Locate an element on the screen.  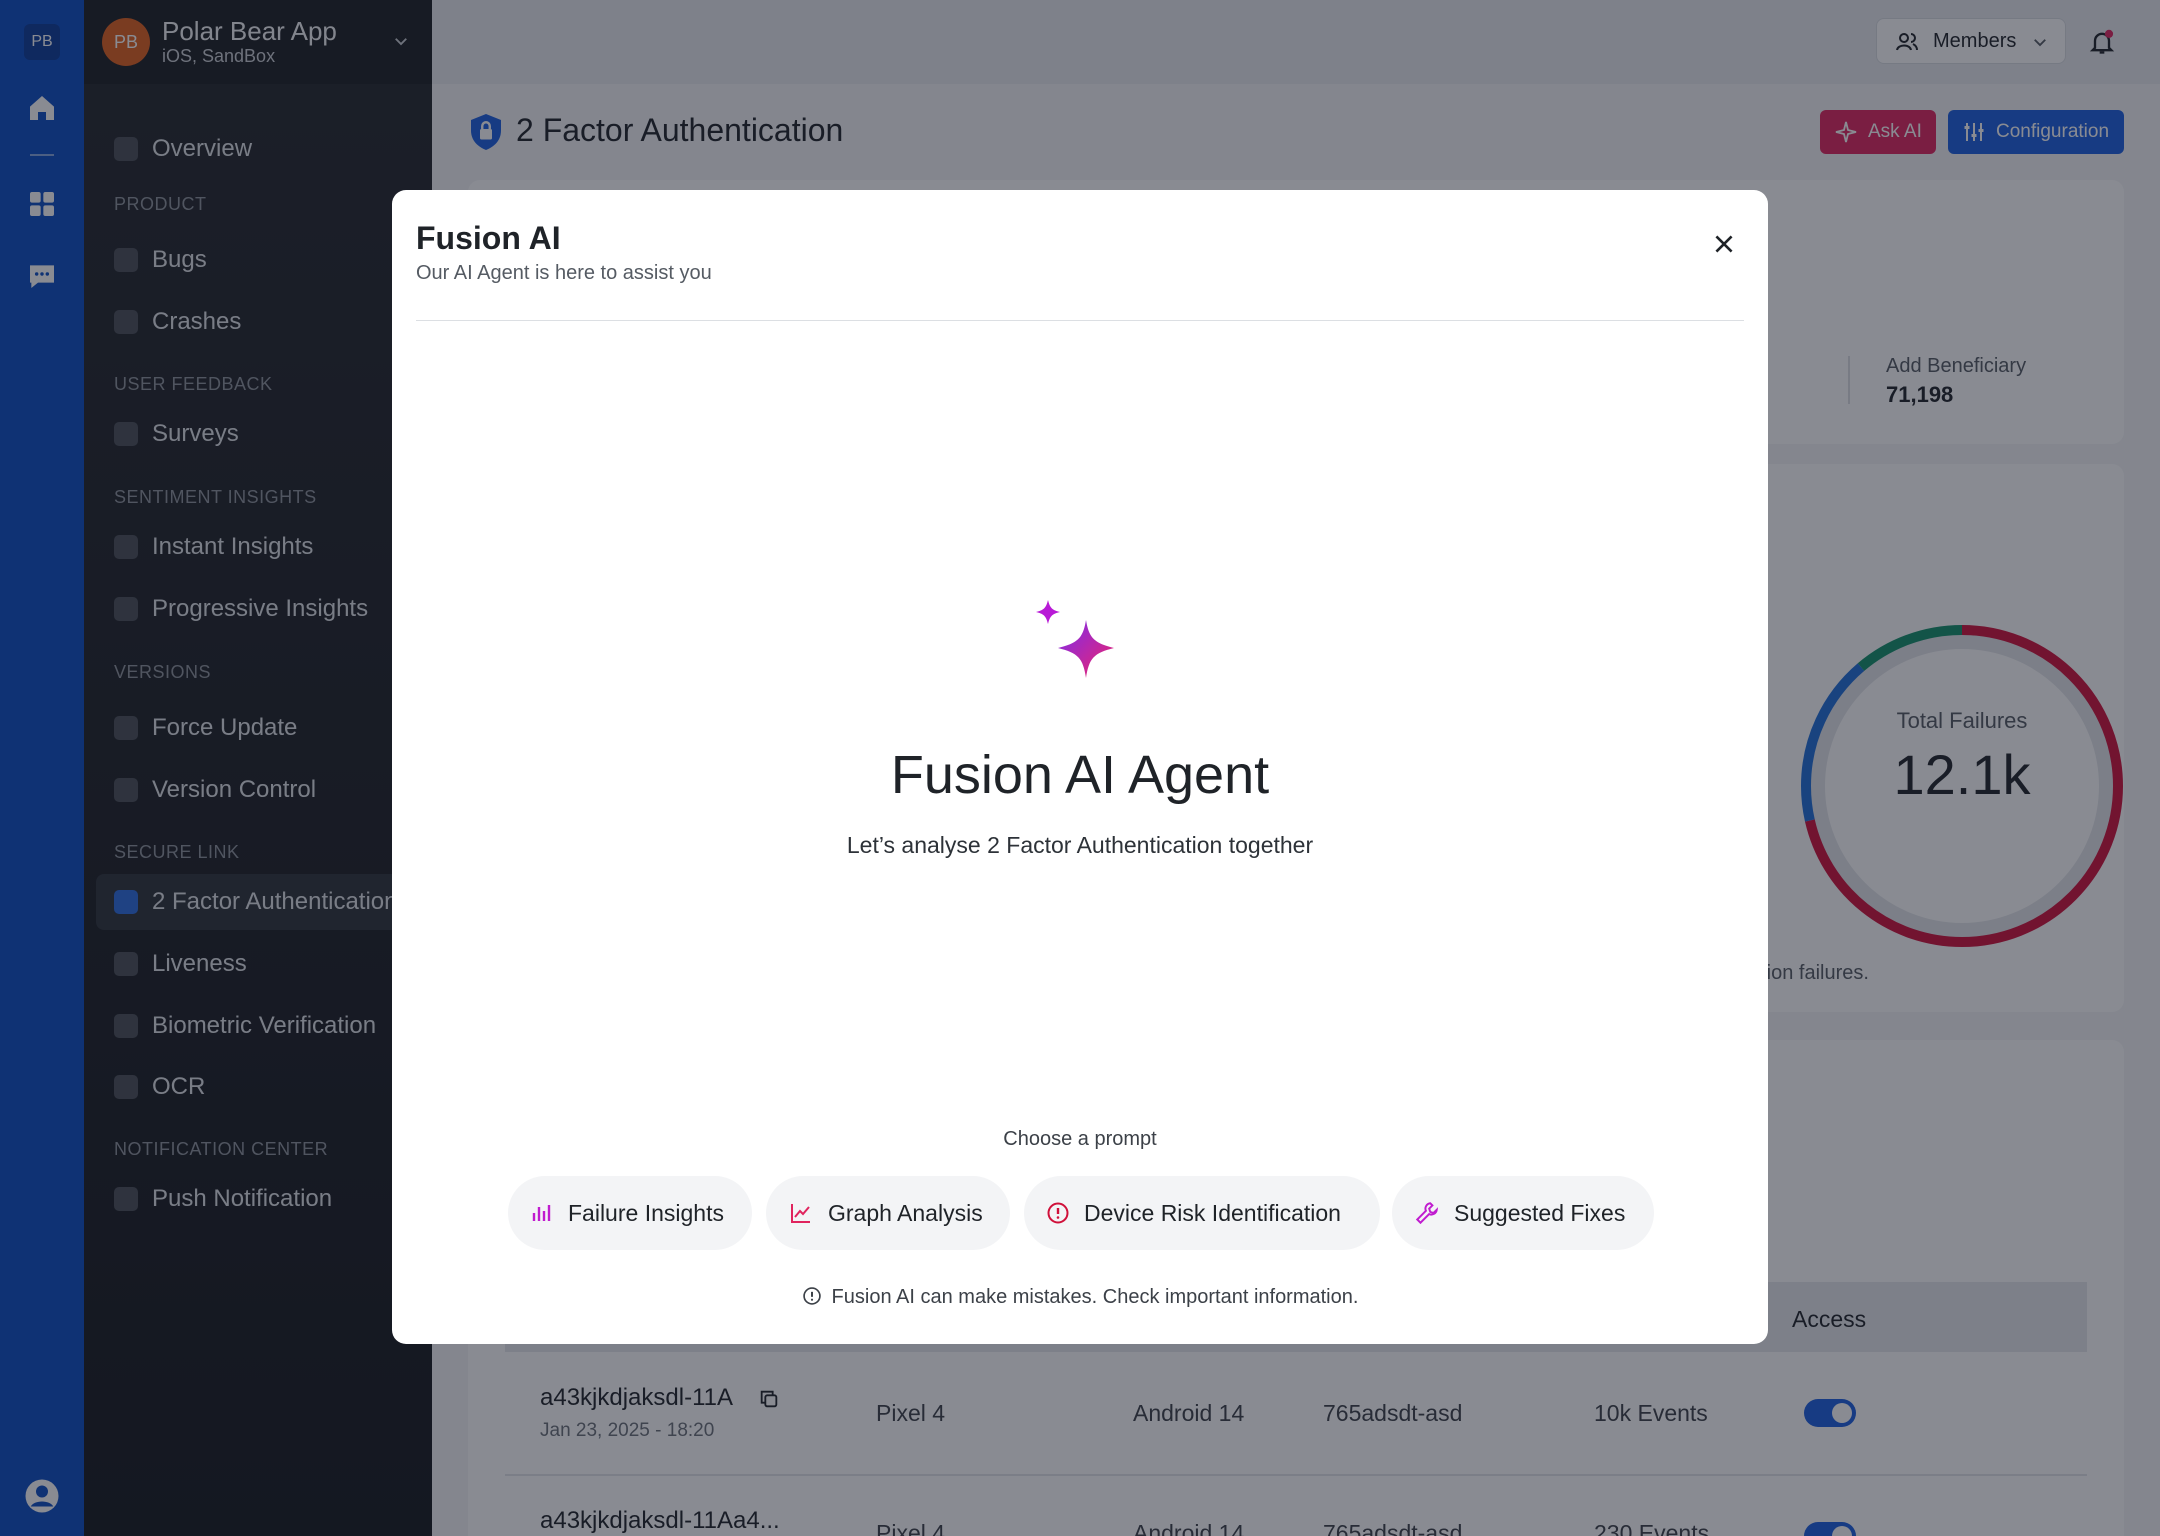
modal-title: Fusion AI is located at coordinates (488, 238).